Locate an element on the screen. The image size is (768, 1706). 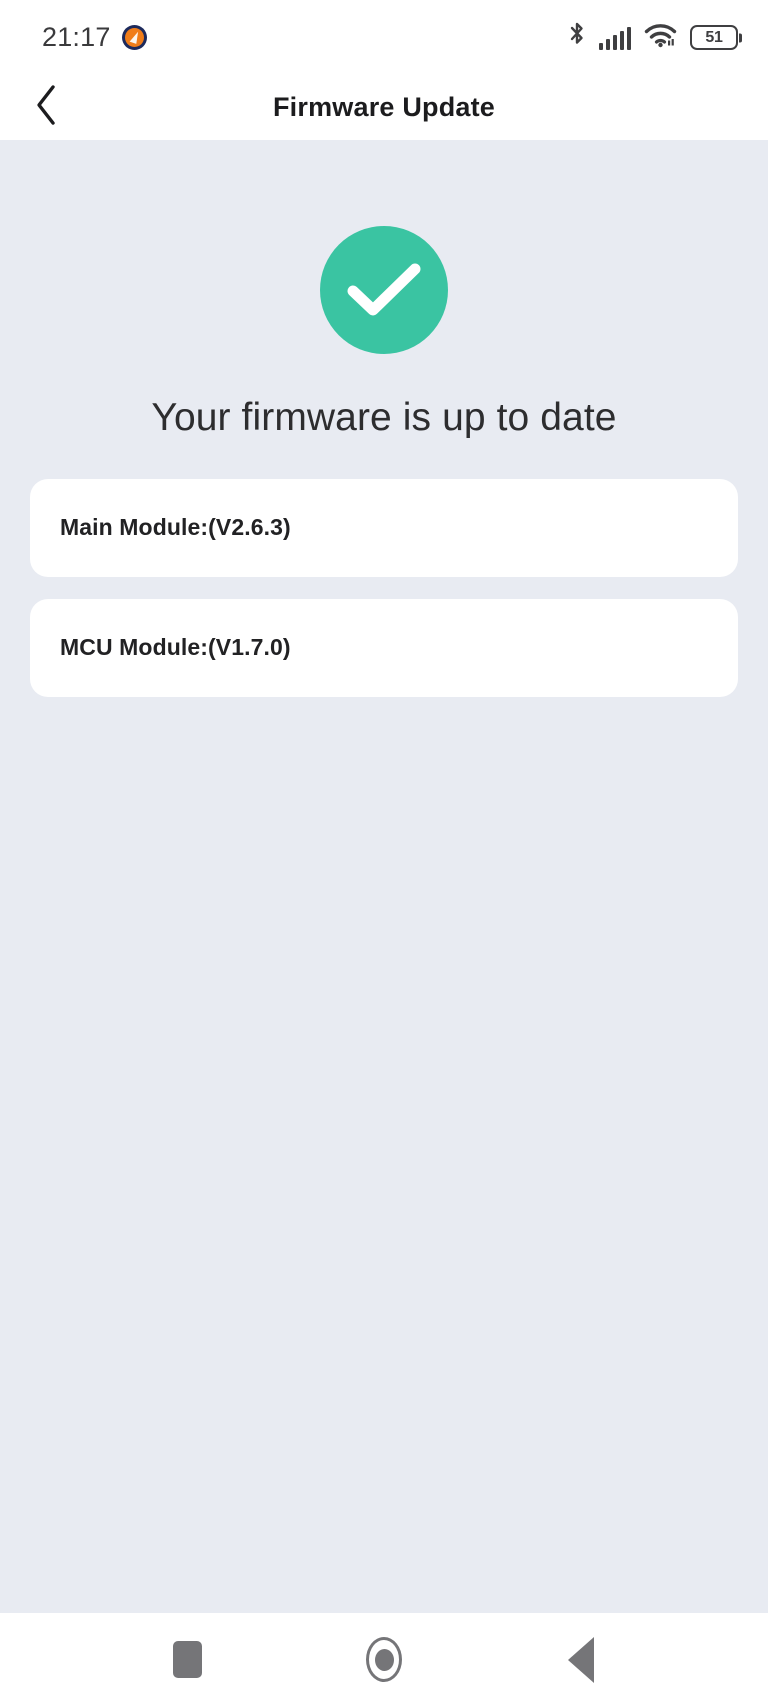
battery-indicator: 51 is located at coordinates (714, 37).